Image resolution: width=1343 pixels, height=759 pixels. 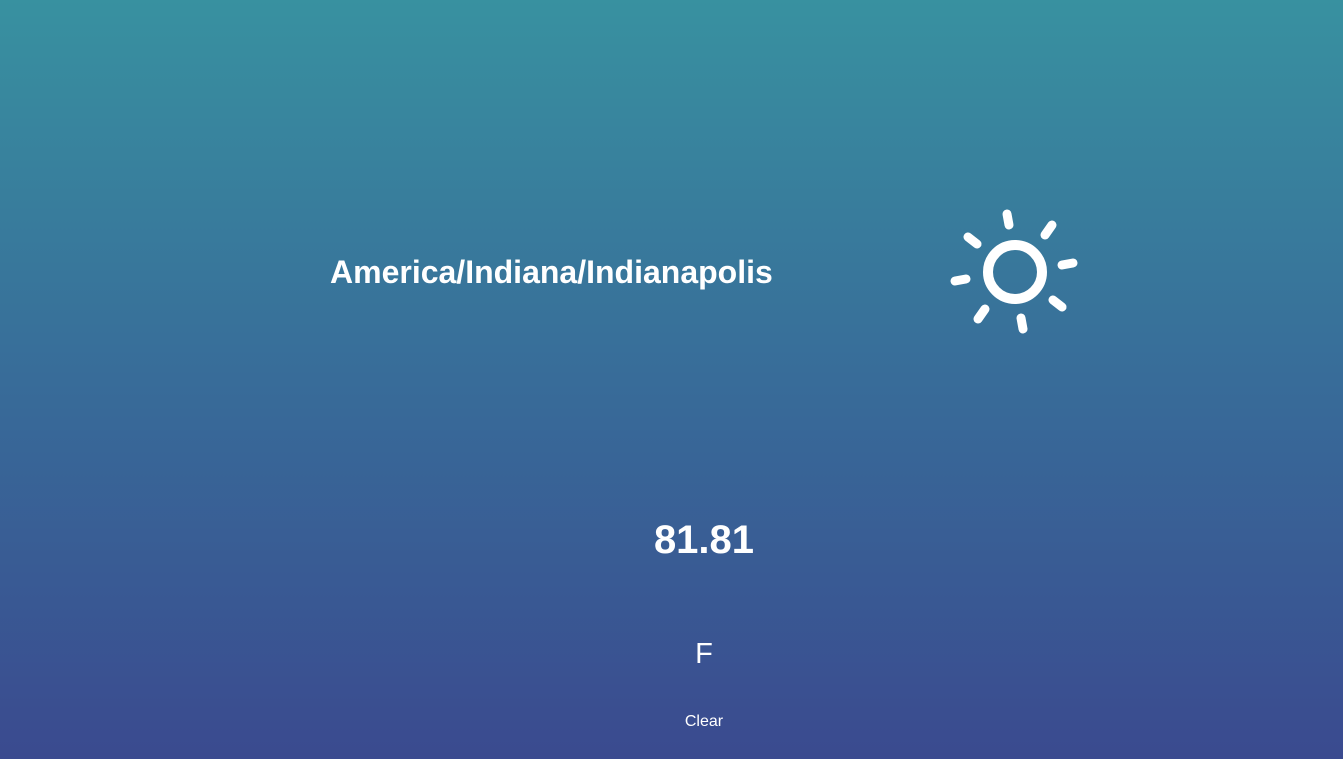 What do you see at coordinates (704, 540) in the screenshot?
I see `temperature-value: 81.81` at bounding box center [704, 540].